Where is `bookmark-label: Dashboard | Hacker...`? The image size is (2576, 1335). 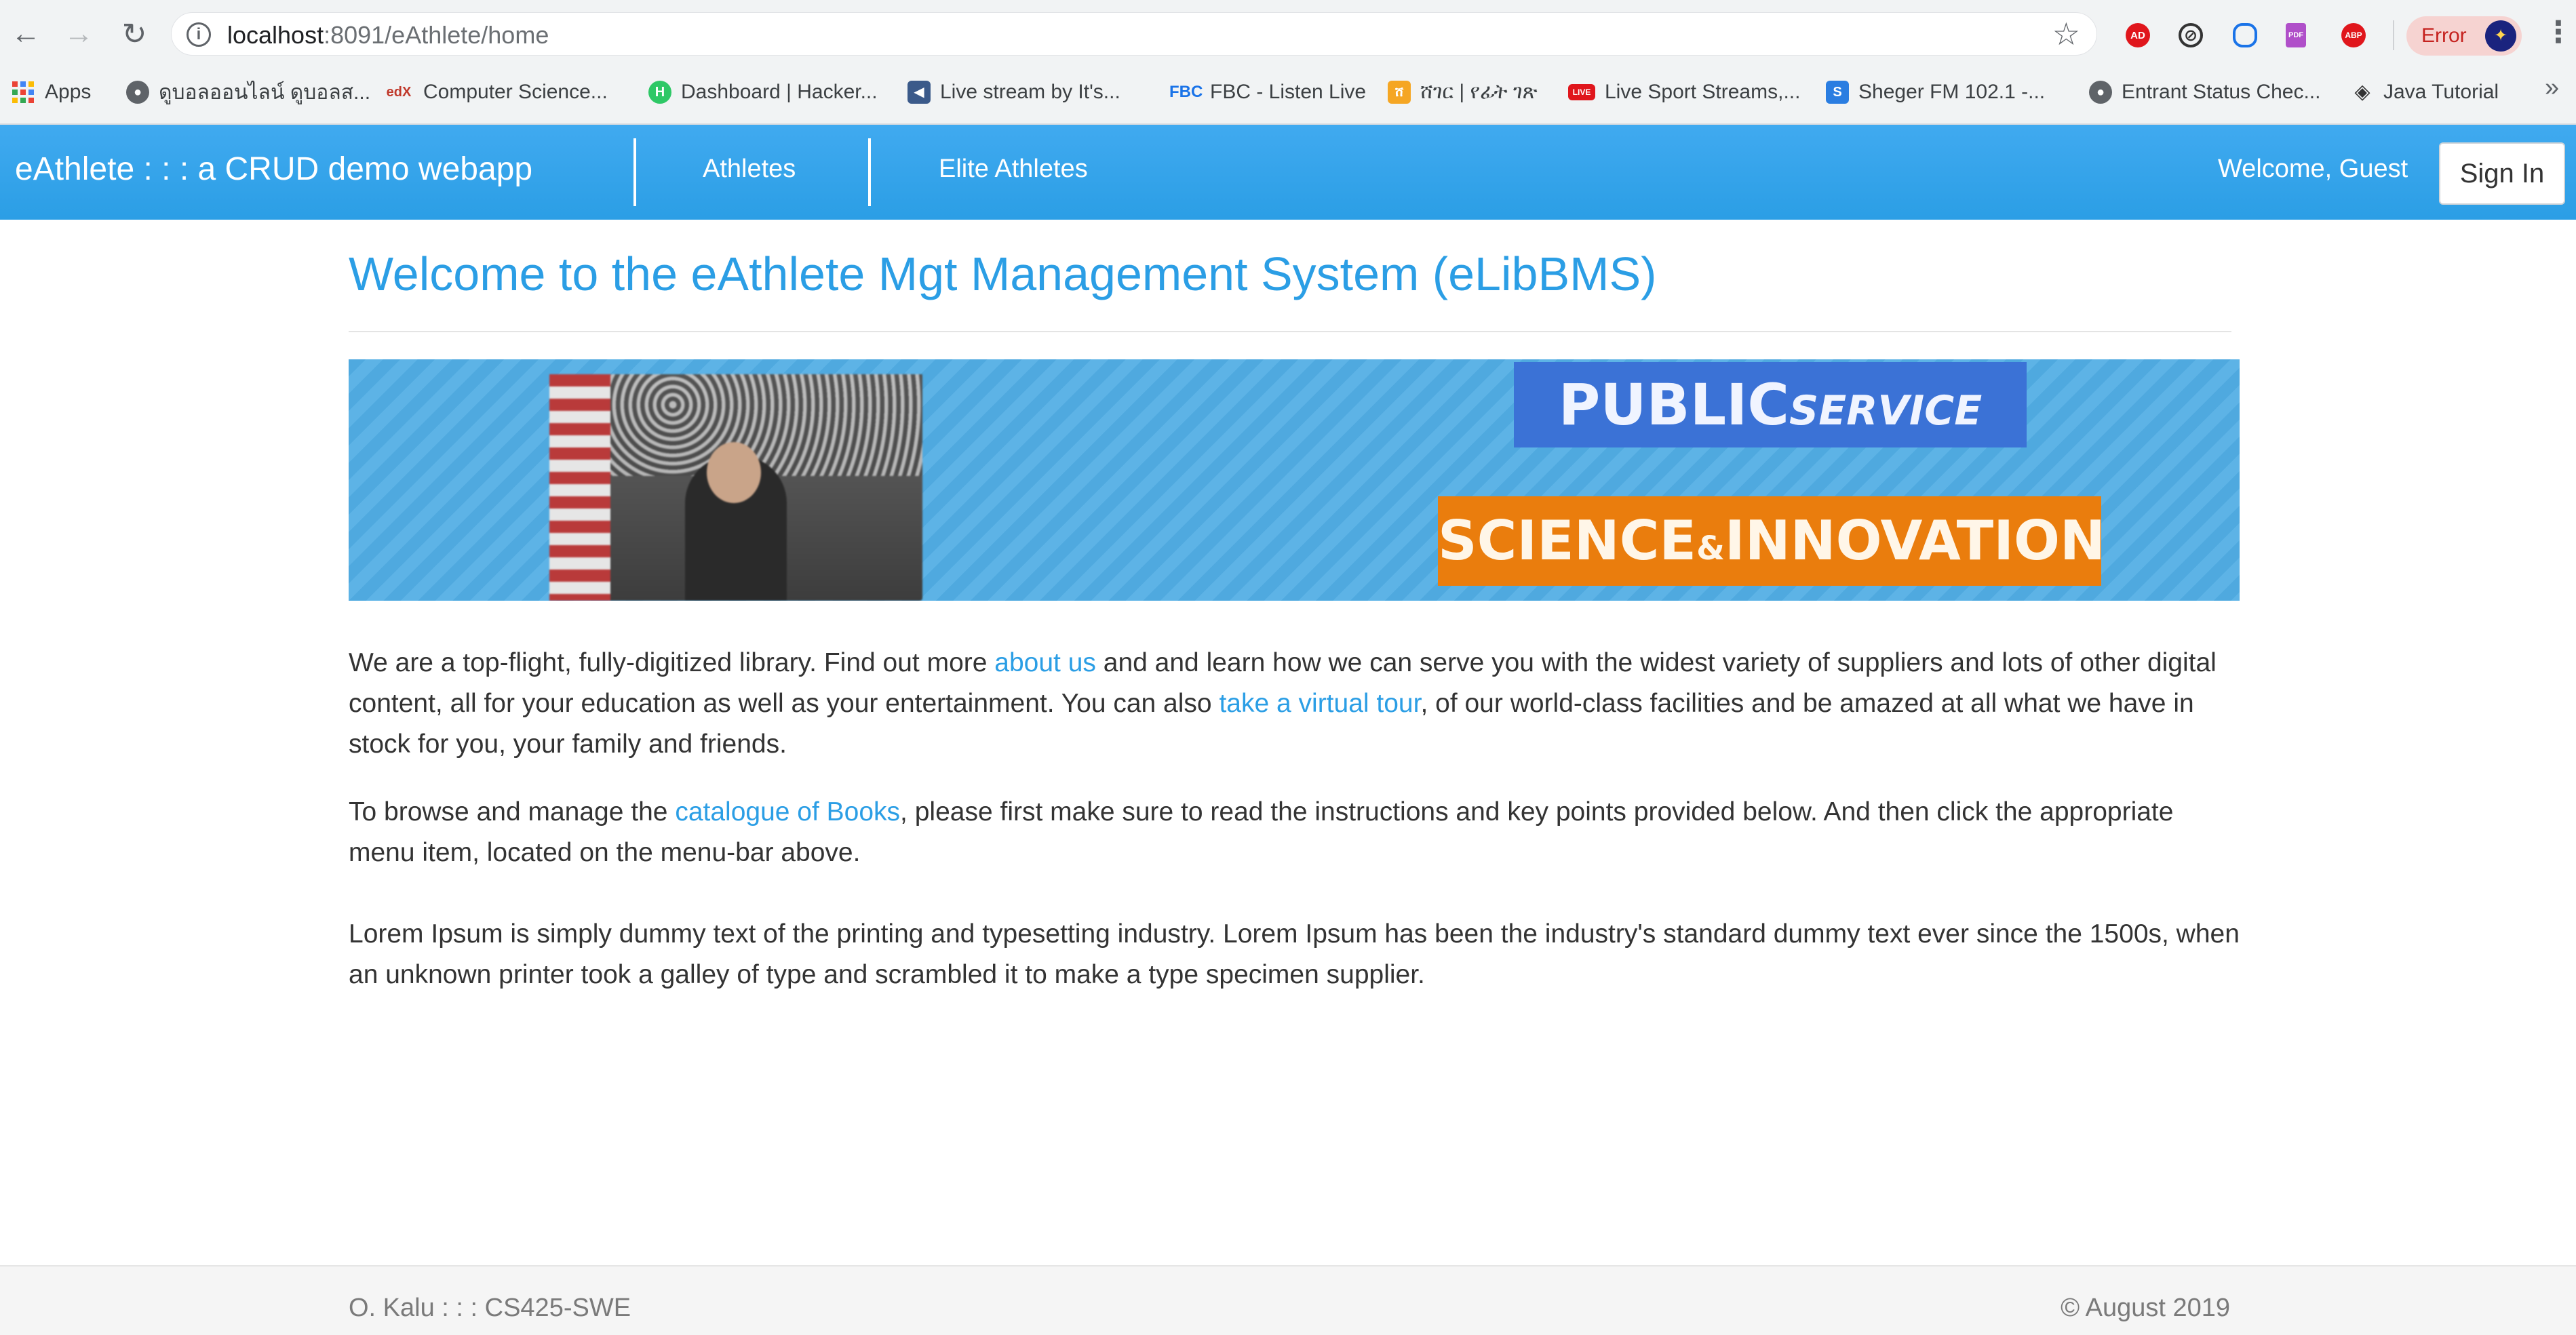 bookmark-label: Dashboard | Hacker... is located at coordinates (779, 92).